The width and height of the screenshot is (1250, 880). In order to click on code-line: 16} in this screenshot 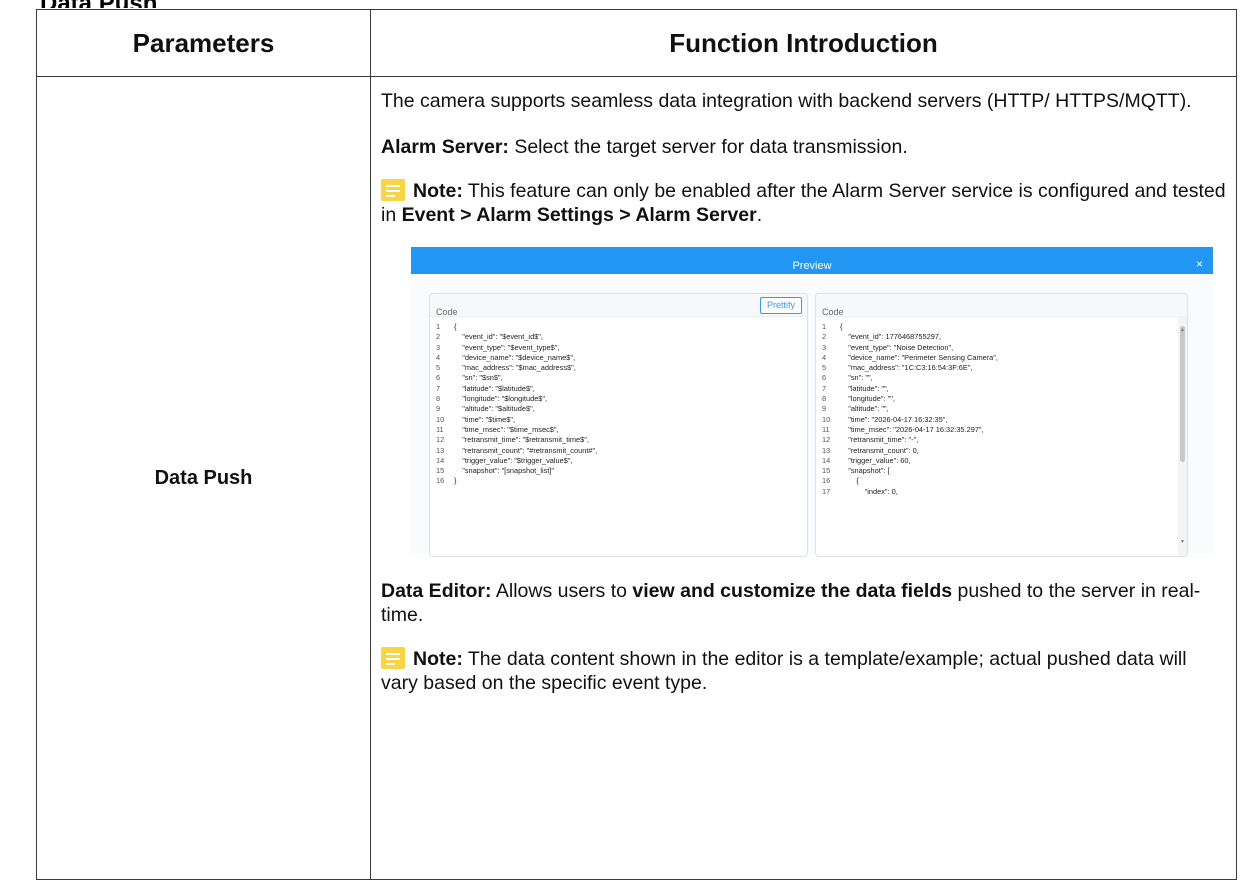, I will do `click(618, 481)`.